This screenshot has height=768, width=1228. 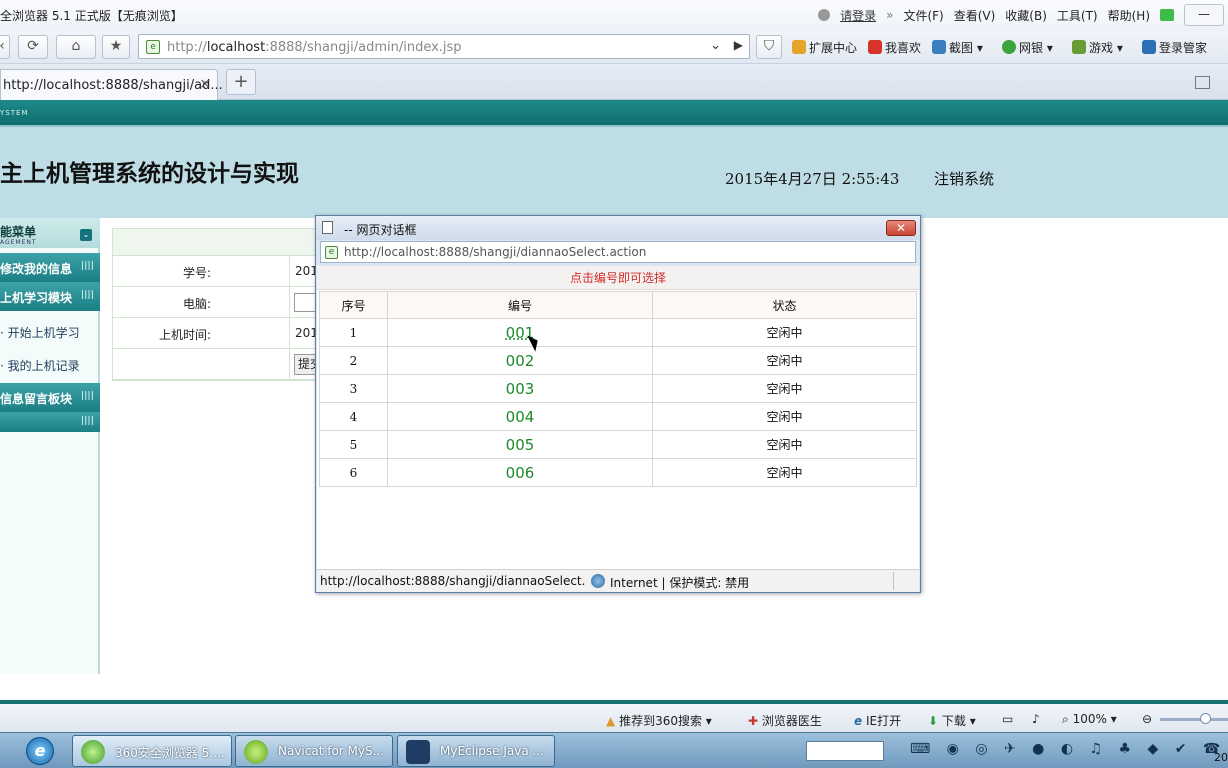 I want to click on download-button: ⬇ 下载 ▾, so click(x=952, y=720).